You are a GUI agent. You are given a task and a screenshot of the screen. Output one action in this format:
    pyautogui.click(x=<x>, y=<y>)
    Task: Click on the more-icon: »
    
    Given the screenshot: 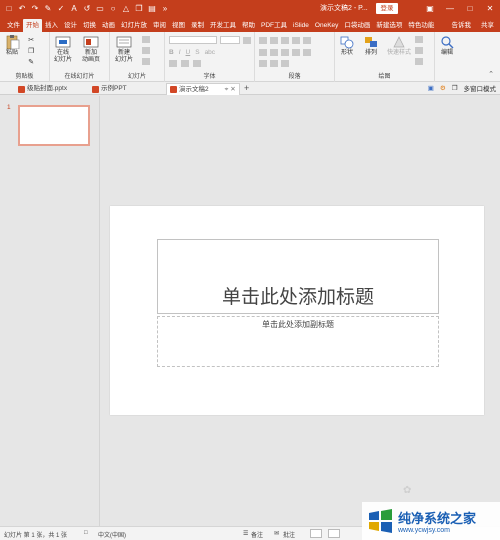 What is the action you would take?
    pyautogui.click(x=165, y=9)
    